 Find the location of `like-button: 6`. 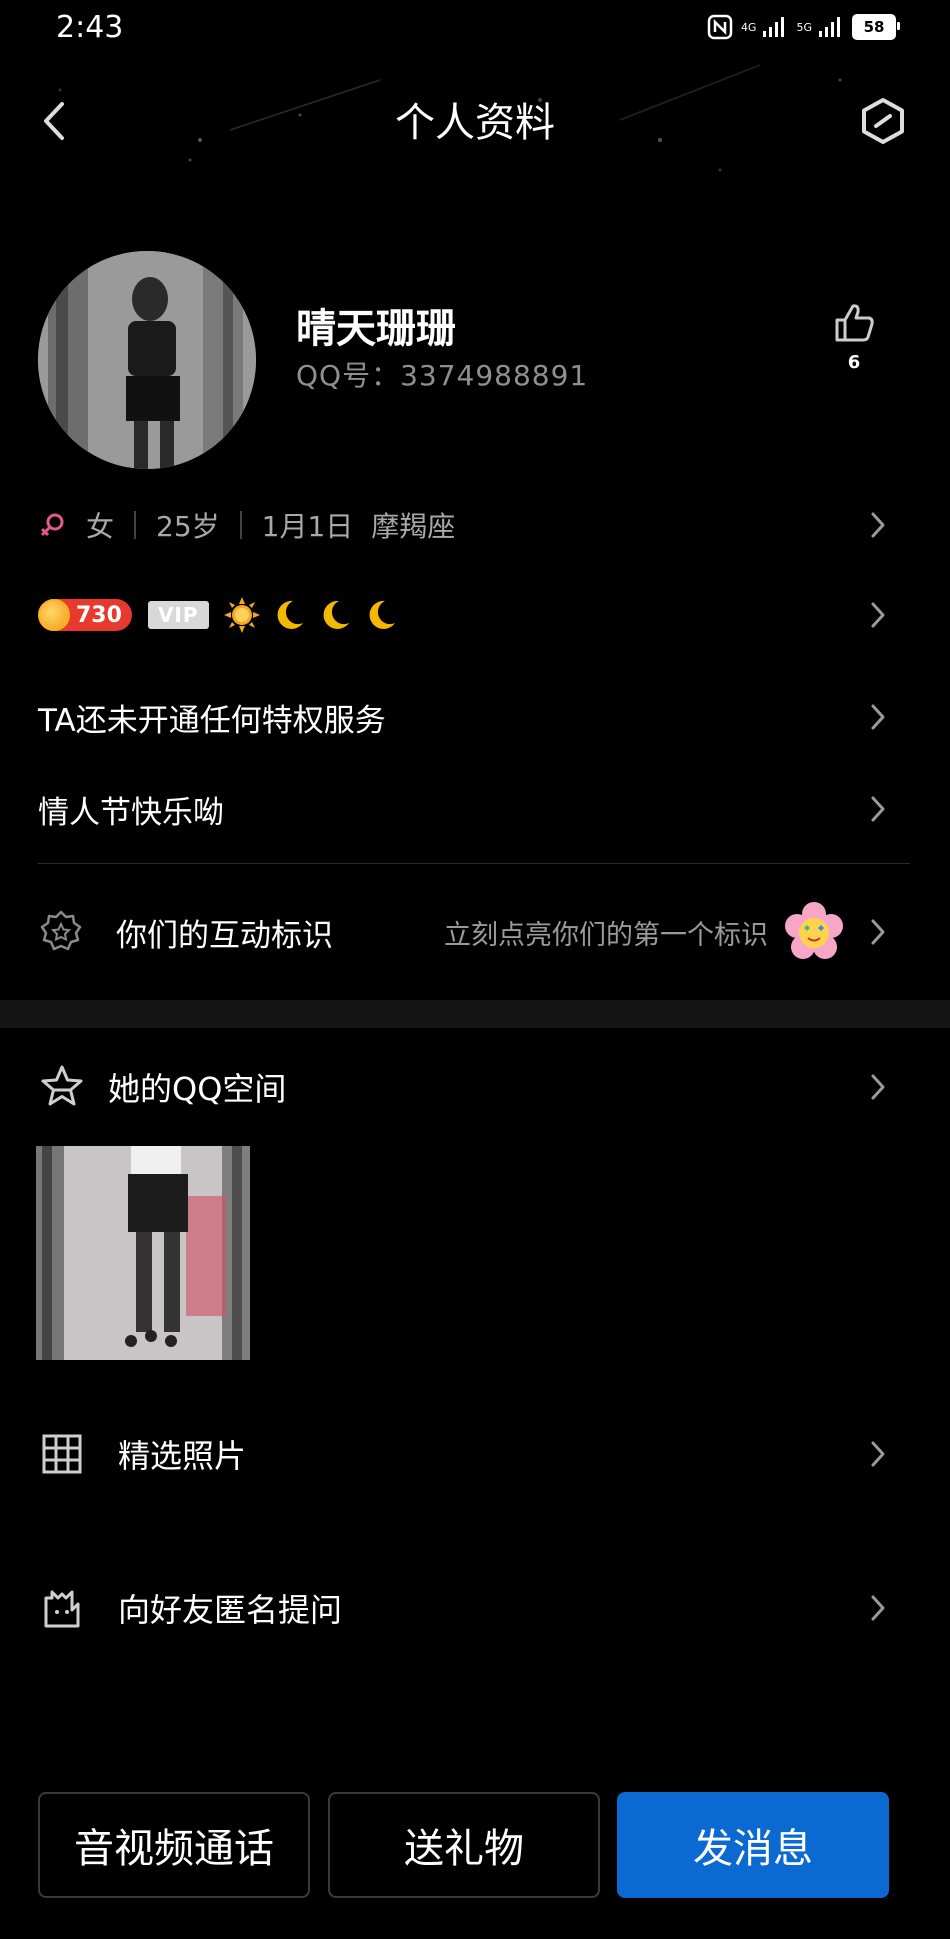

like-button: 6 is located at coordinates (854, 340).